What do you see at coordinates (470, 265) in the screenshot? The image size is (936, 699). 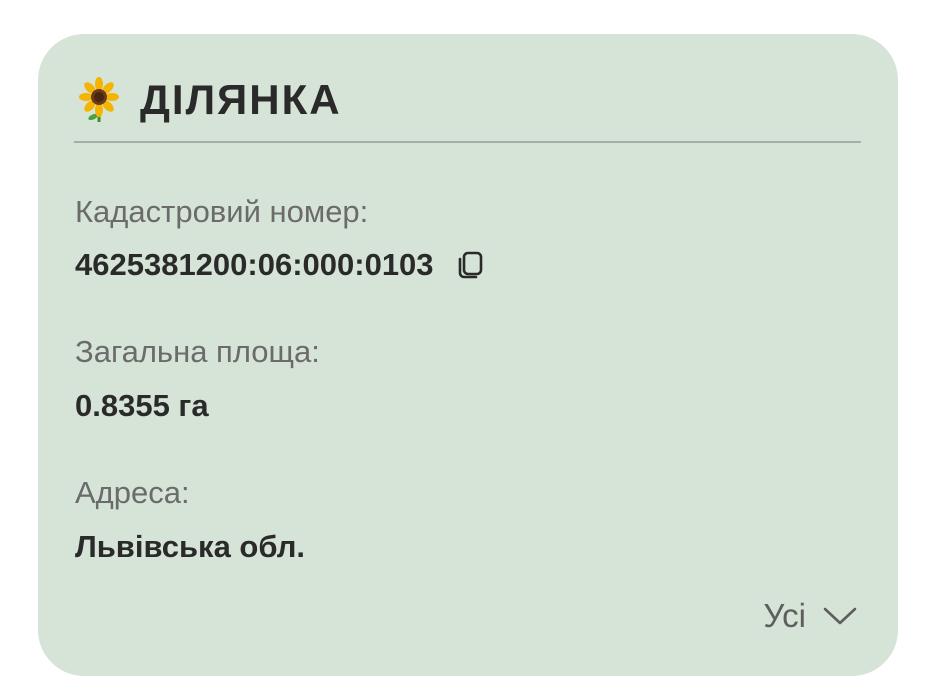 I see `copy-icon` at bounding box center [470, 265].